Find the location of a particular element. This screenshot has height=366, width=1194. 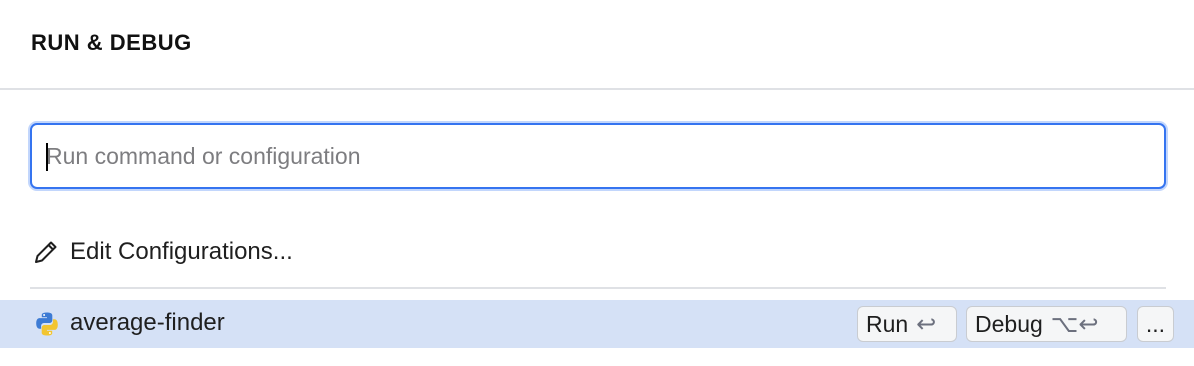

pencil-icon is located at coordinates (46, 252).